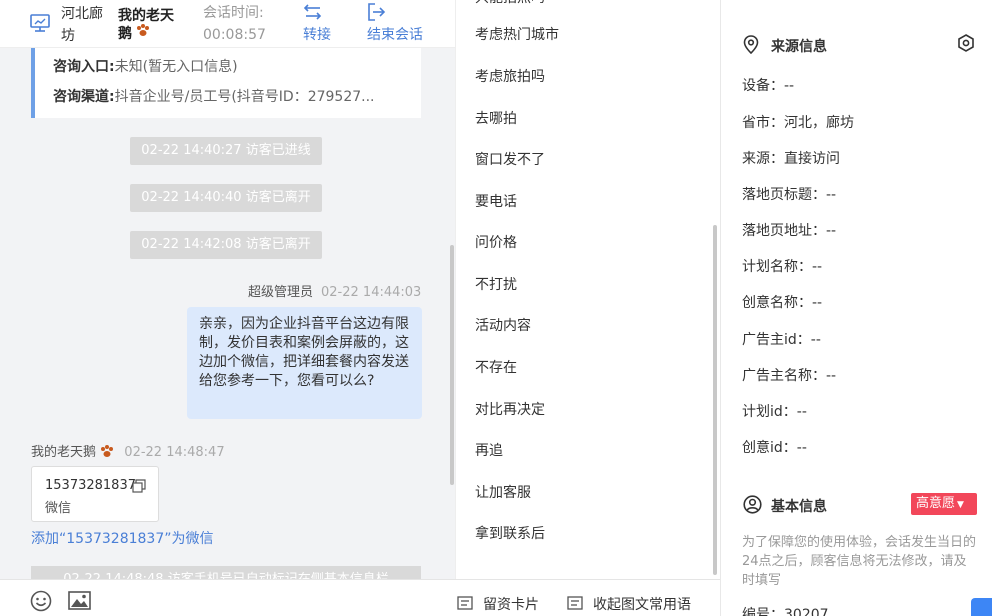 Image resolution: width=992 pixels, height=616 pixels. Describe the element at coordinates (377, 12) in the screenshot. I see `exit-icon` at that location.